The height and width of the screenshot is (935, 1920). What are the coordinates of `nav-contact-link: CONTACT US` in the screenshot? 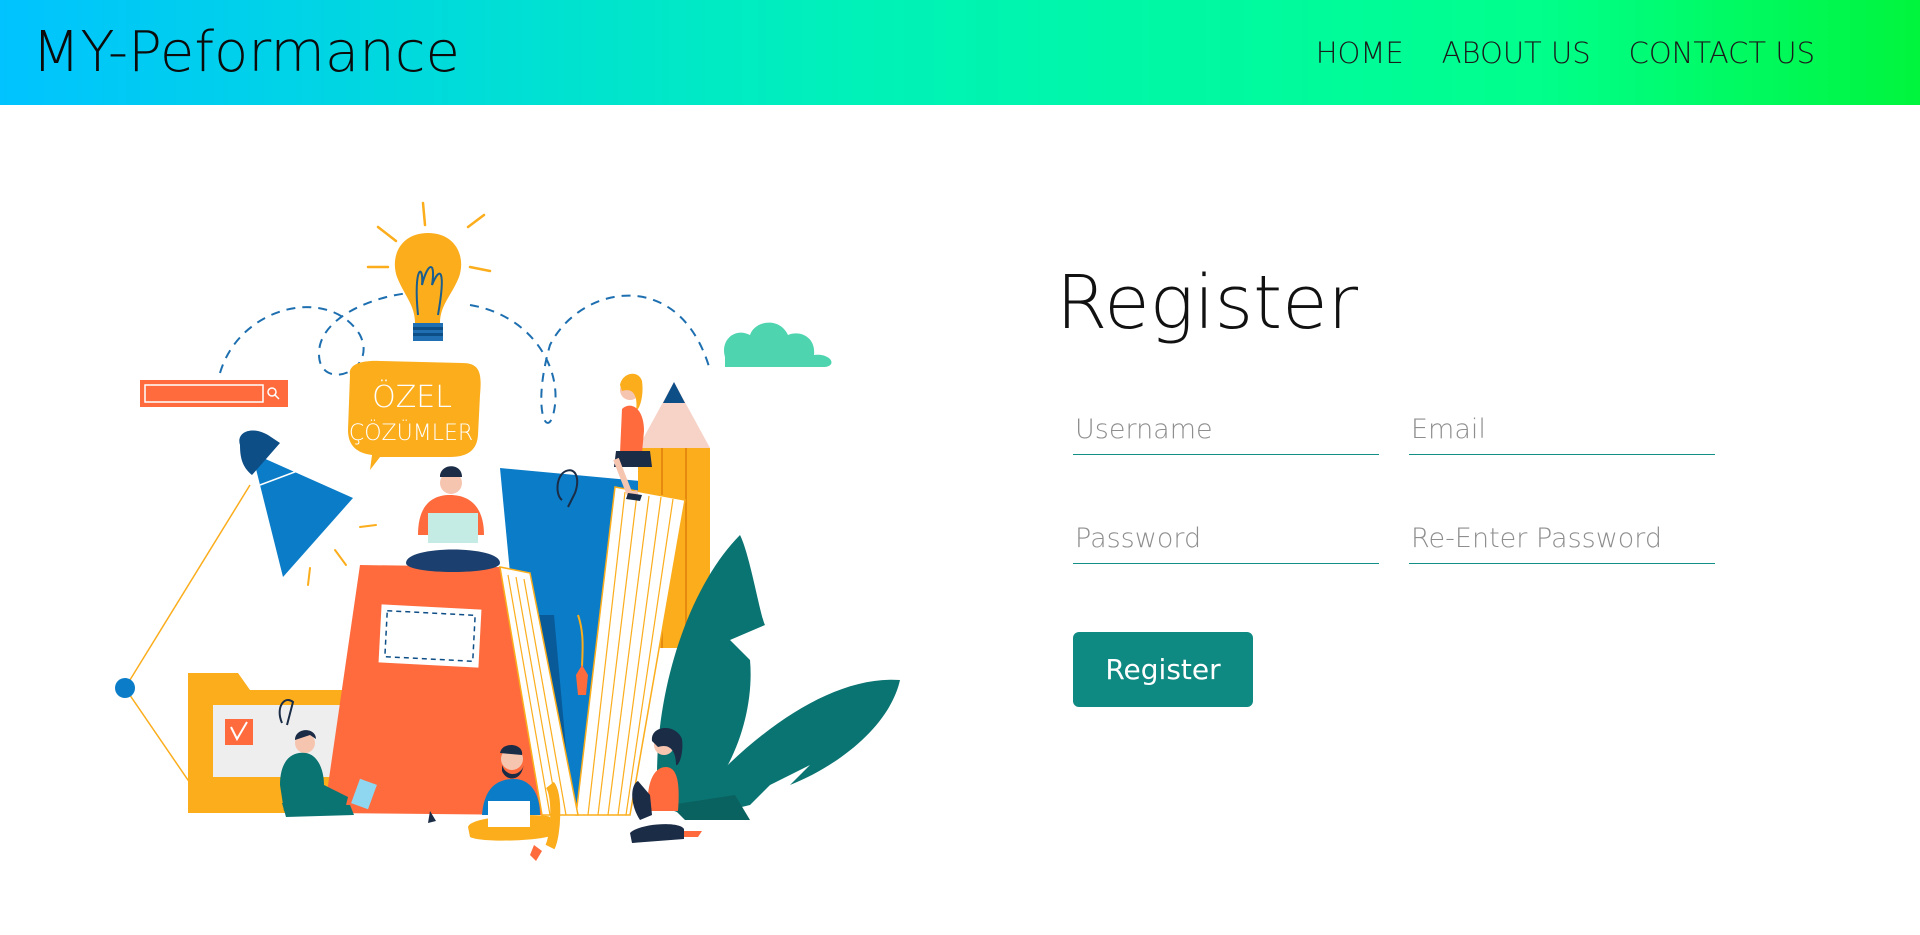 It's located at (1722, 53).